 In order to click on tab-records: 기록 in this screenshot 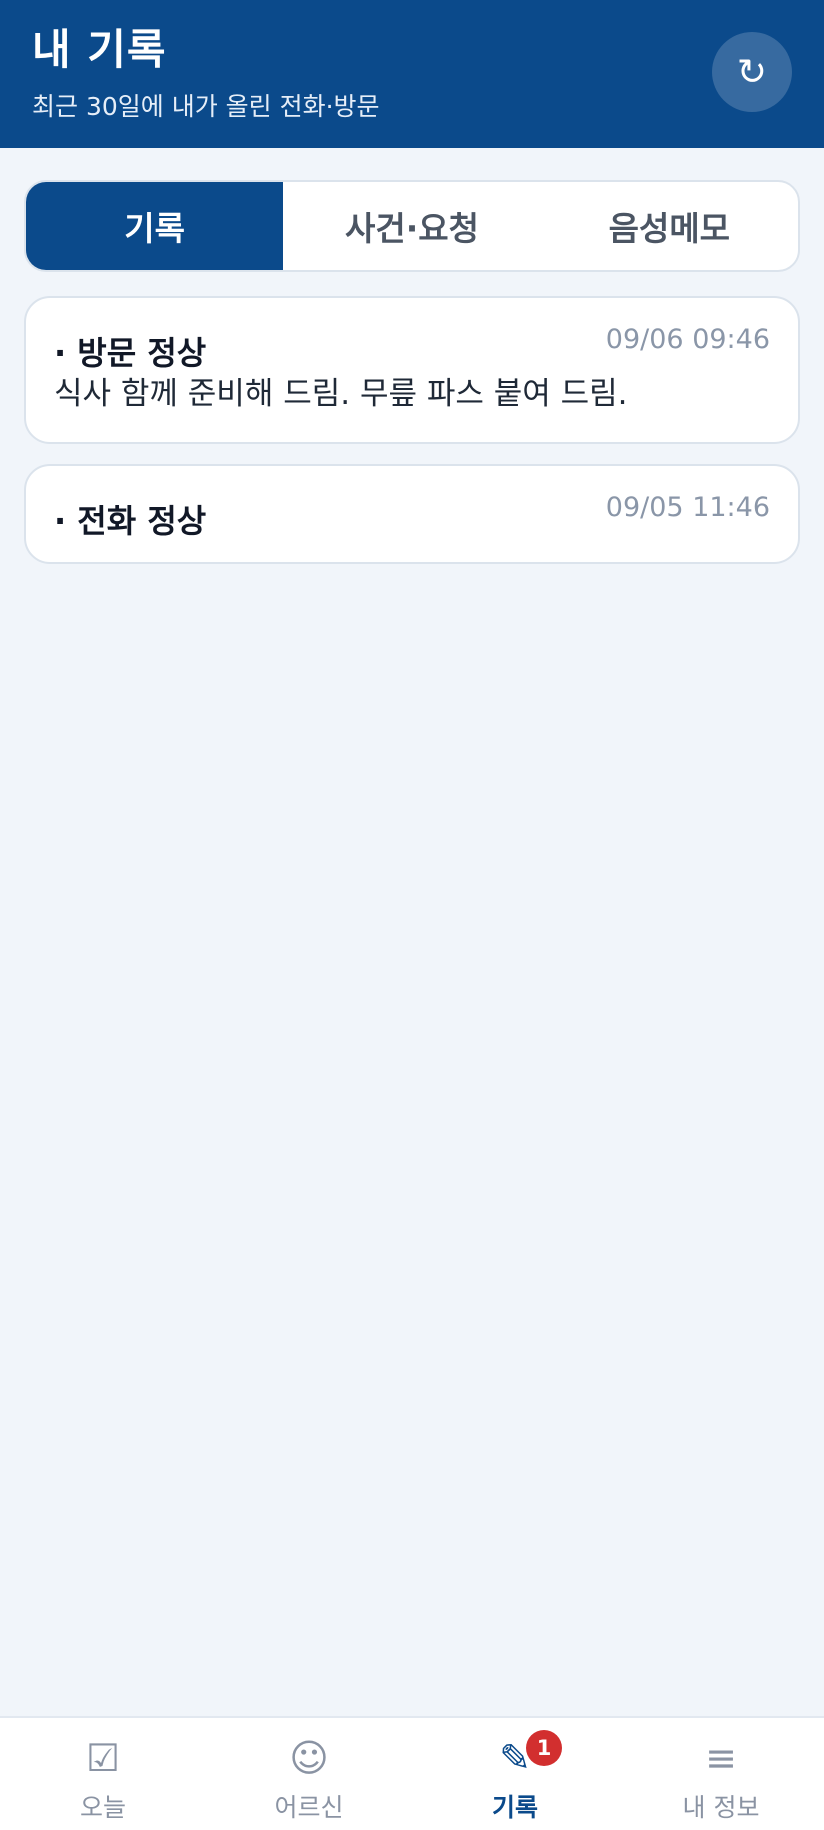, I will do `click(155, 226)`.